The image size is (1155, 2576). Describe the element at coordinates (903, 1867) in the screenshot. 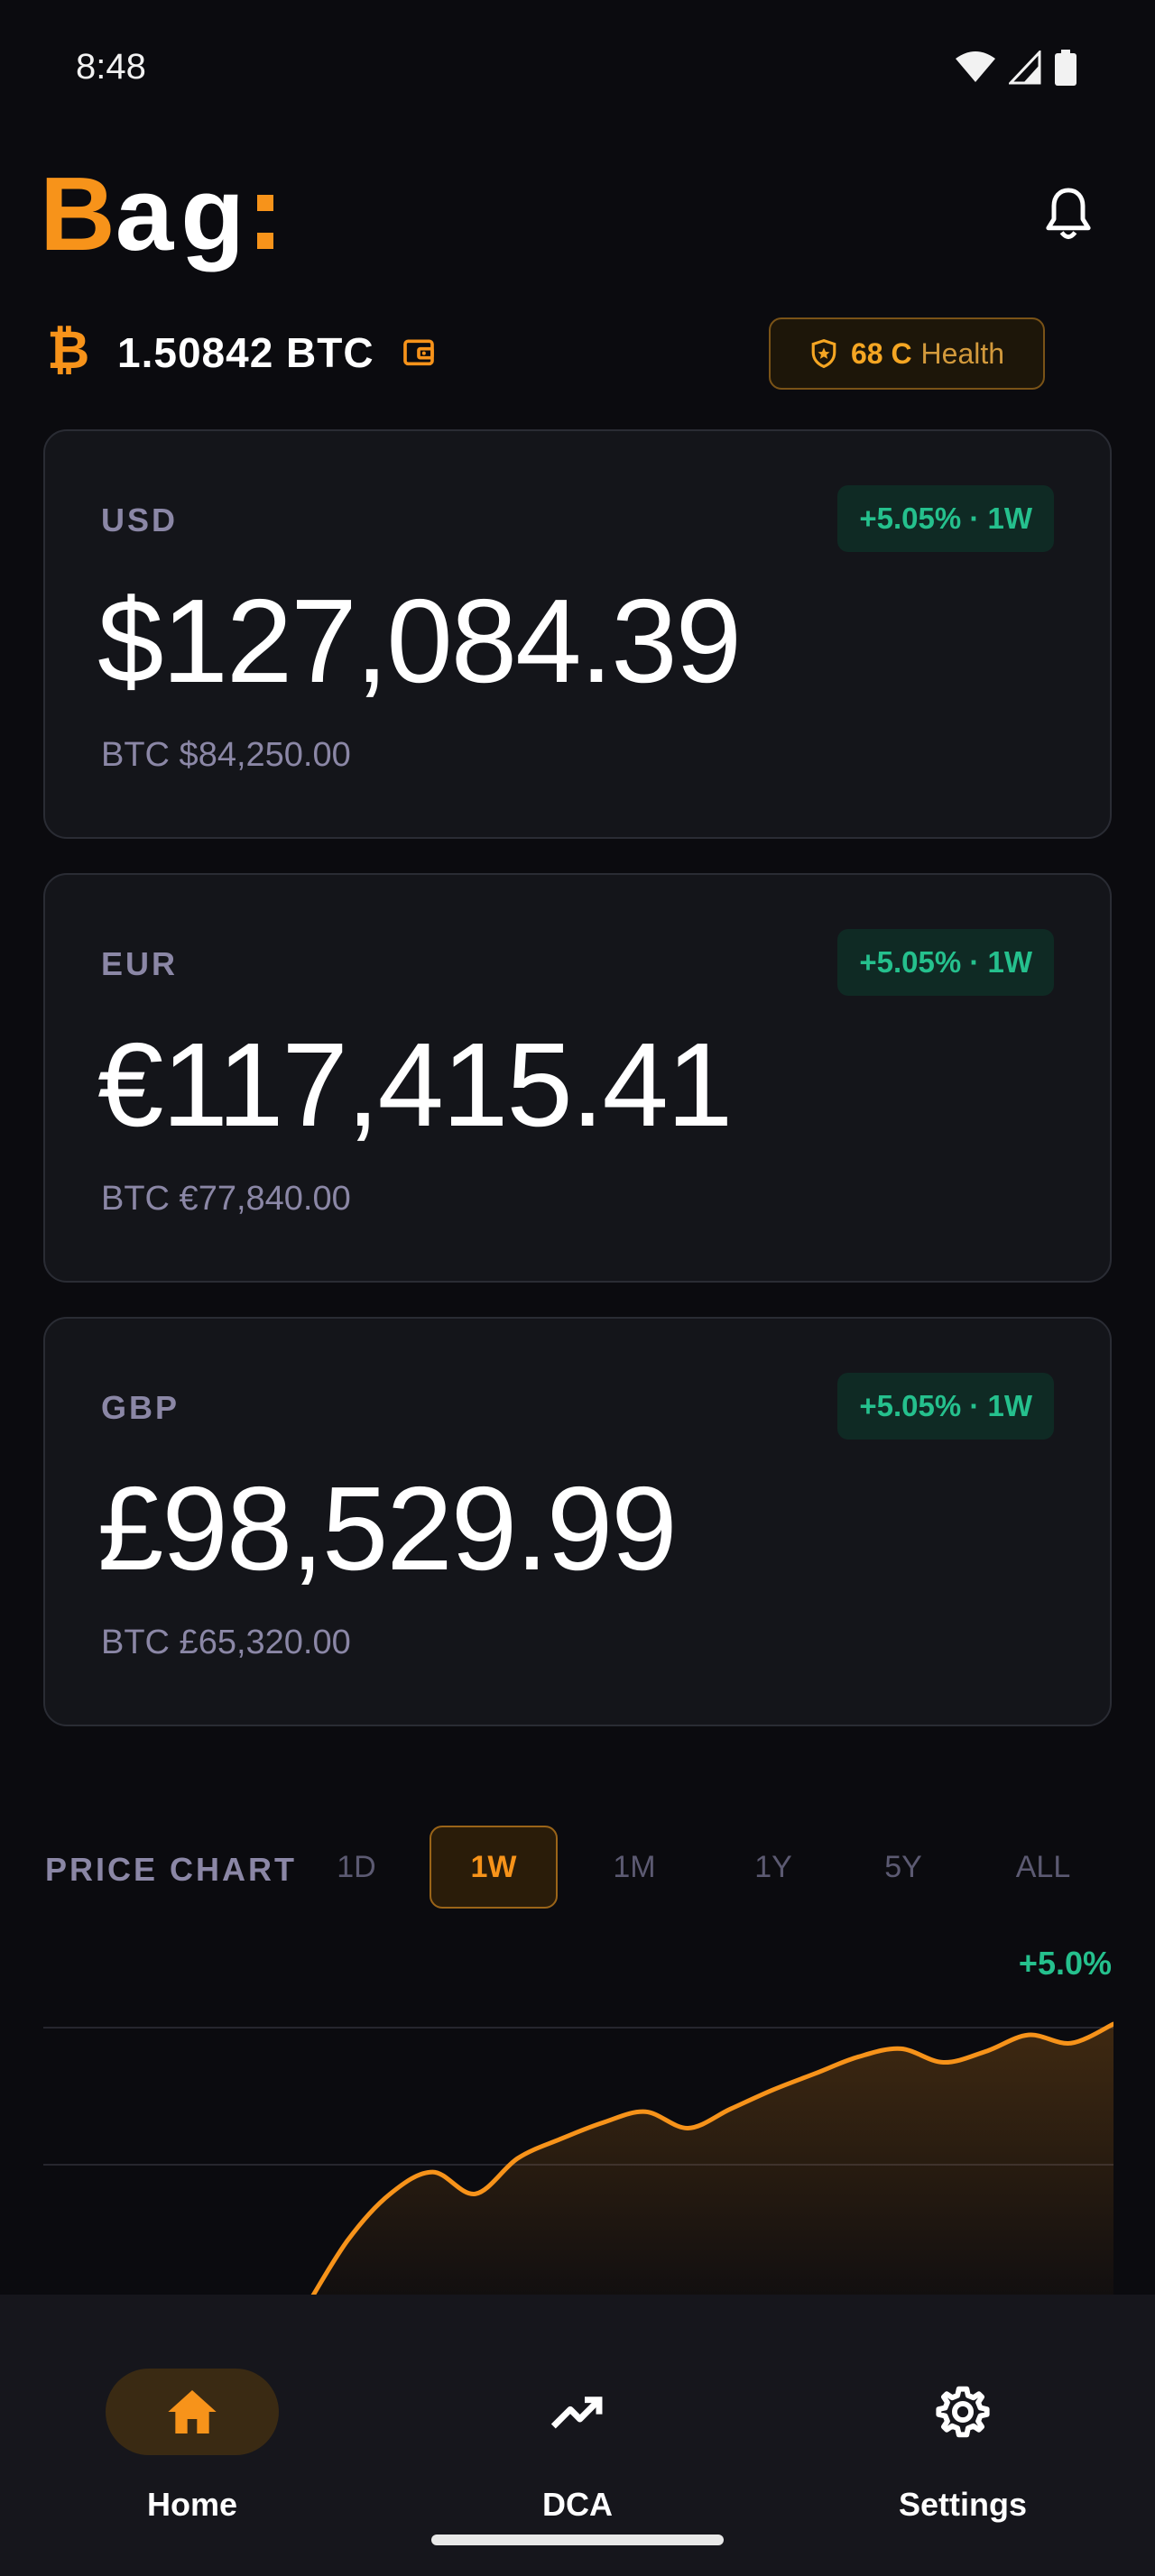

I see `range-tab-5y: 5Y` at that location.